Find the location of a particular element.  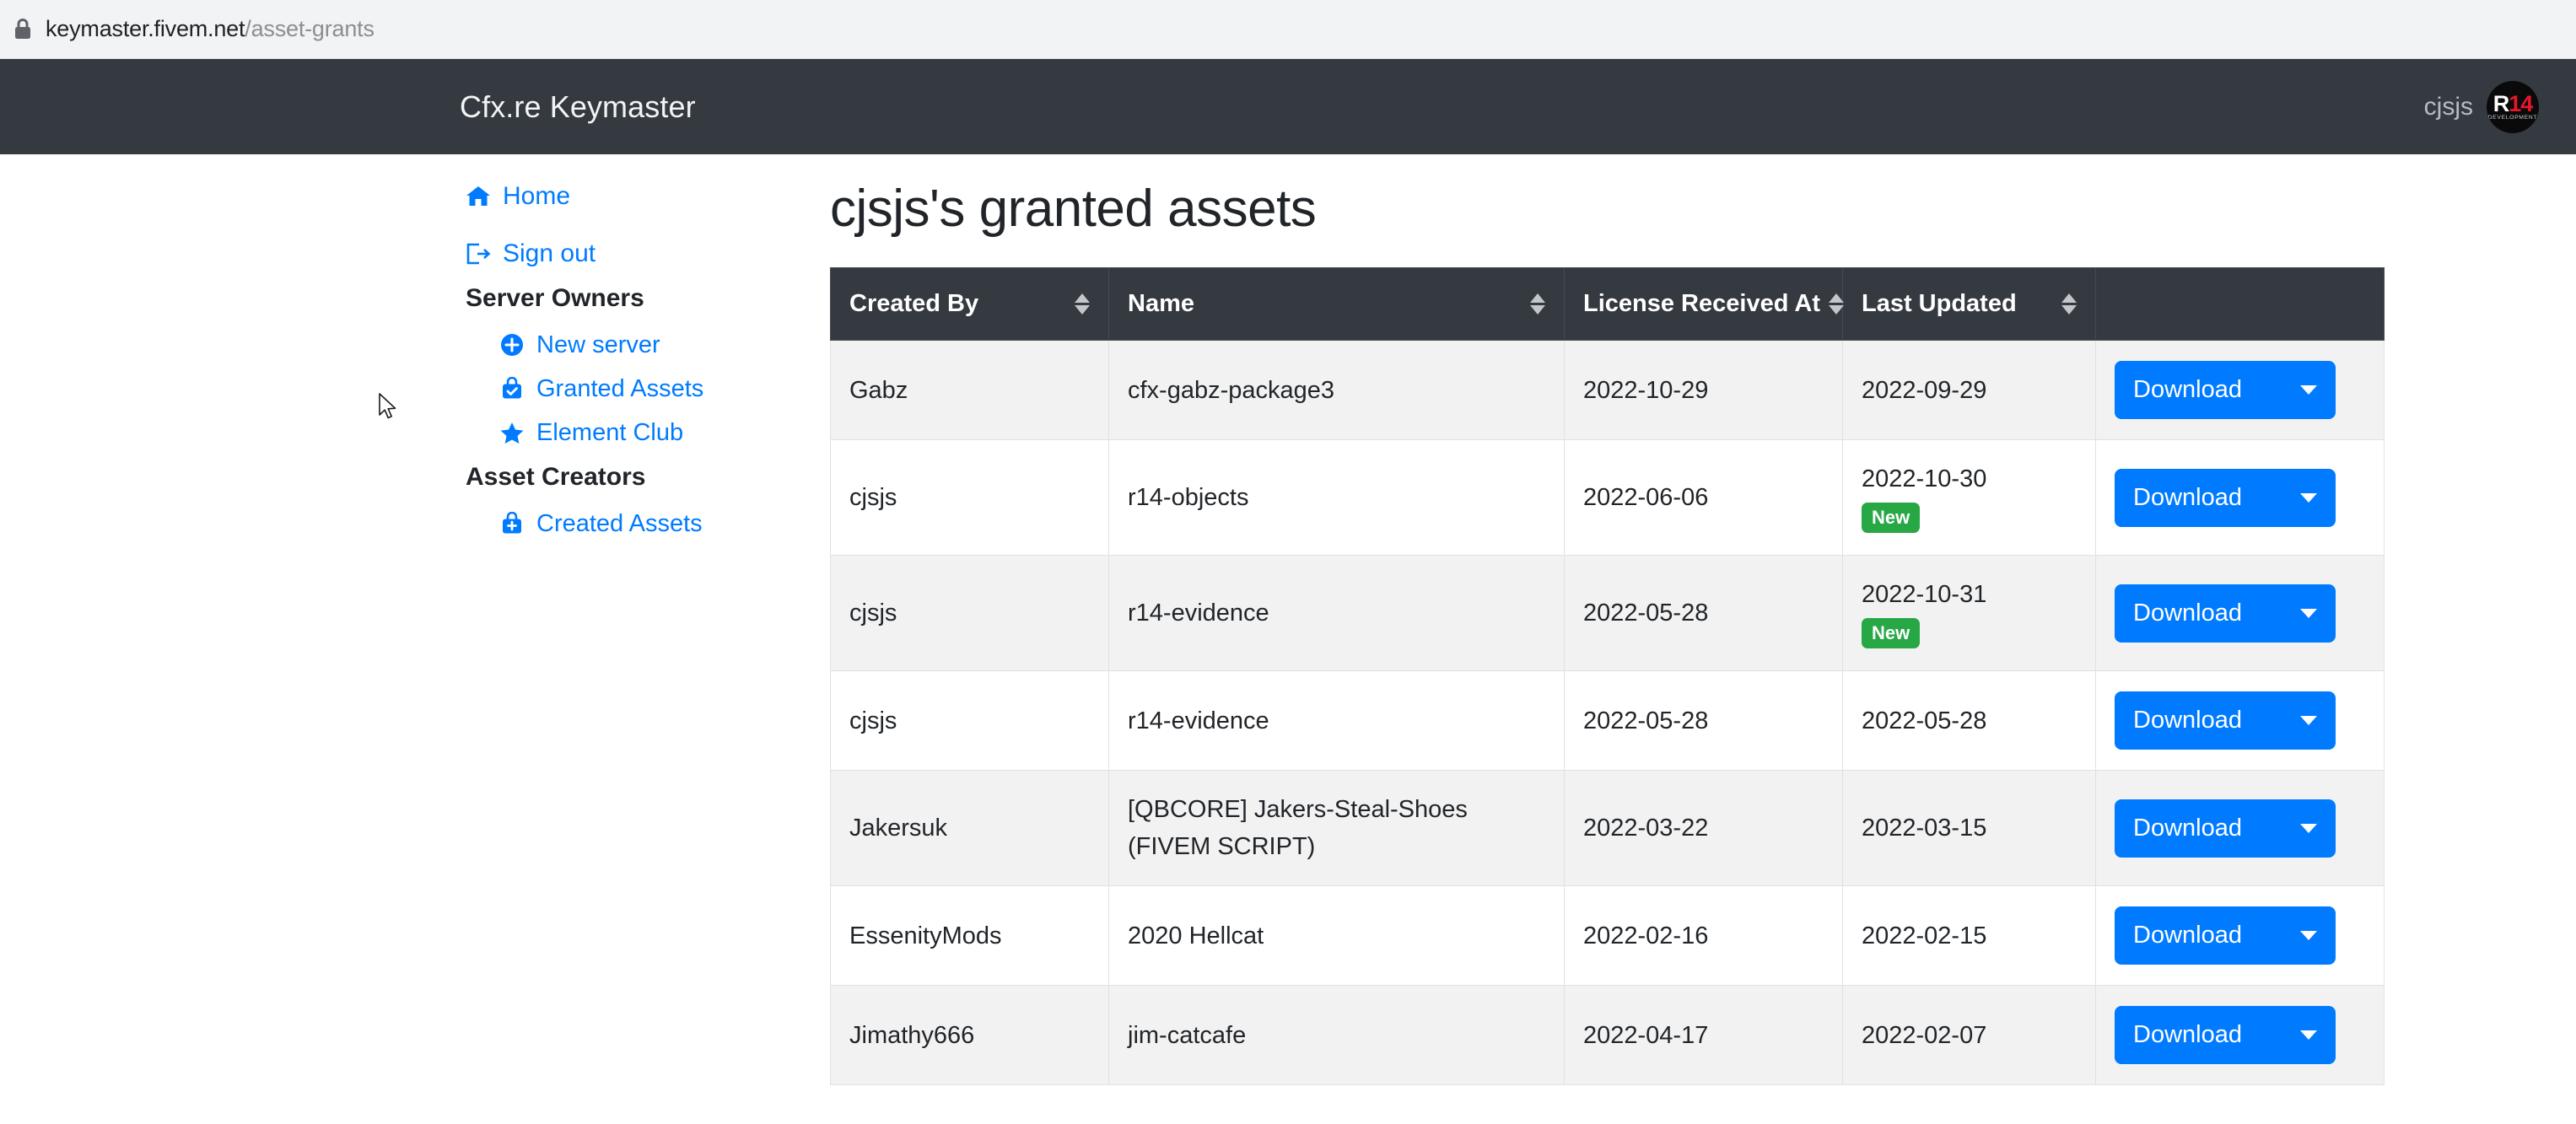

cell-license-received-at: 2022-10-29 is located at coordinates (1703, 390).